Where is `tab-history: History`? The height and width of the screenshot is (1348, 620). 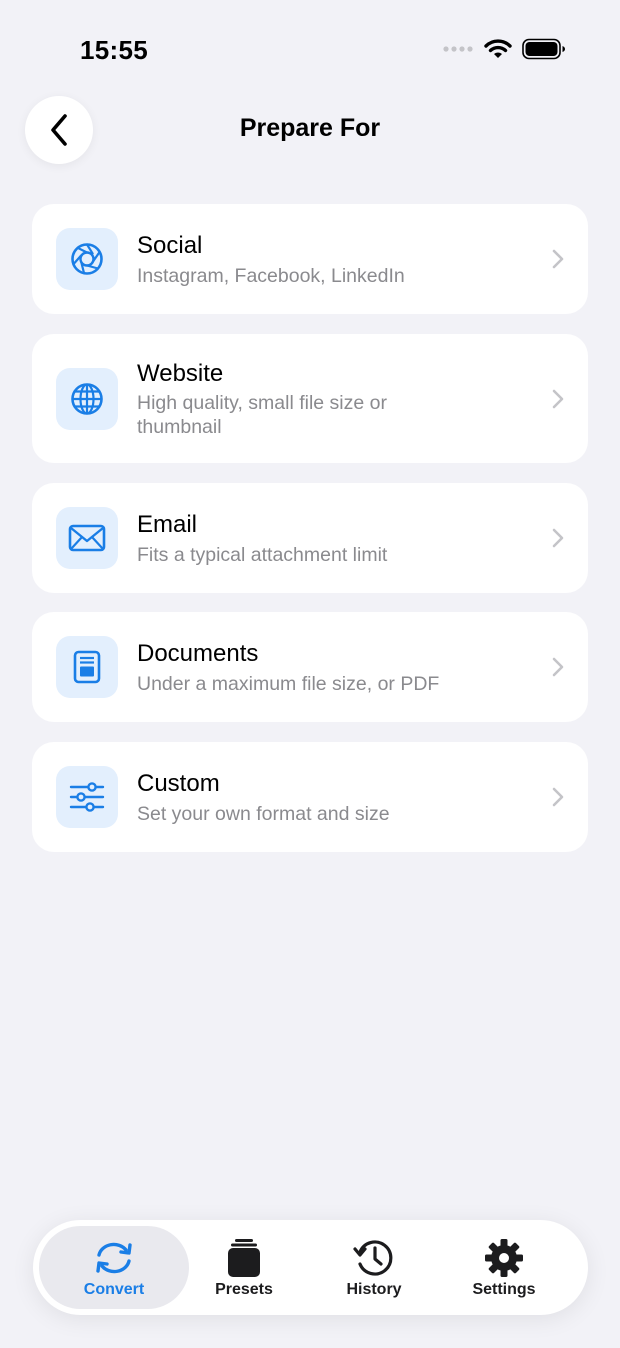 tab-history: History is located at coordinates (374, 1267).